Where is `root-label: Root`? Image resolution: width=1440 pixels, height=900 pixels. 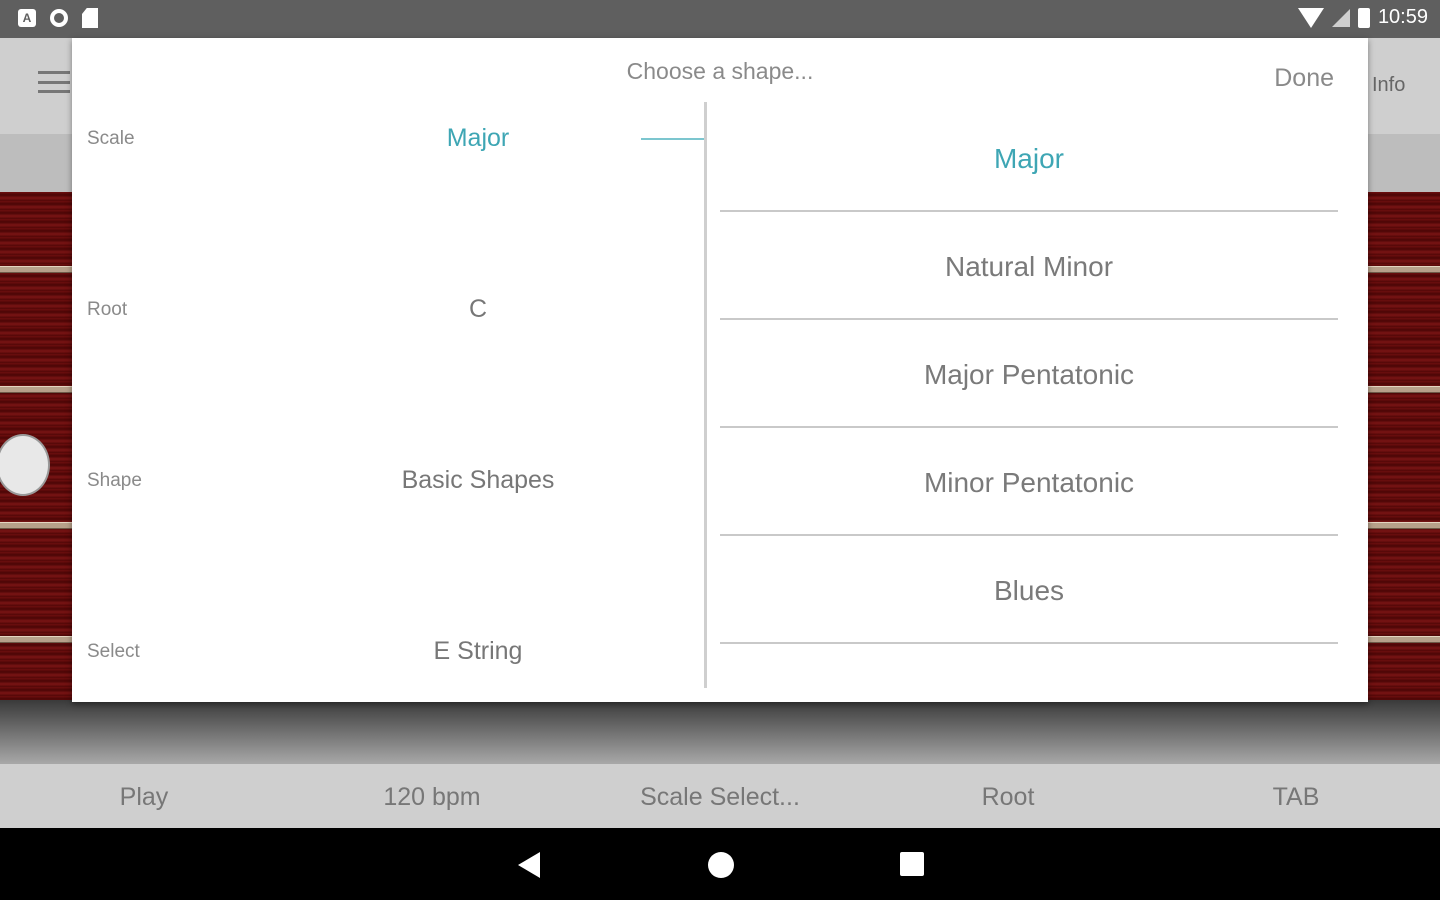 root-label: Root is located at coordinates (107, 309).